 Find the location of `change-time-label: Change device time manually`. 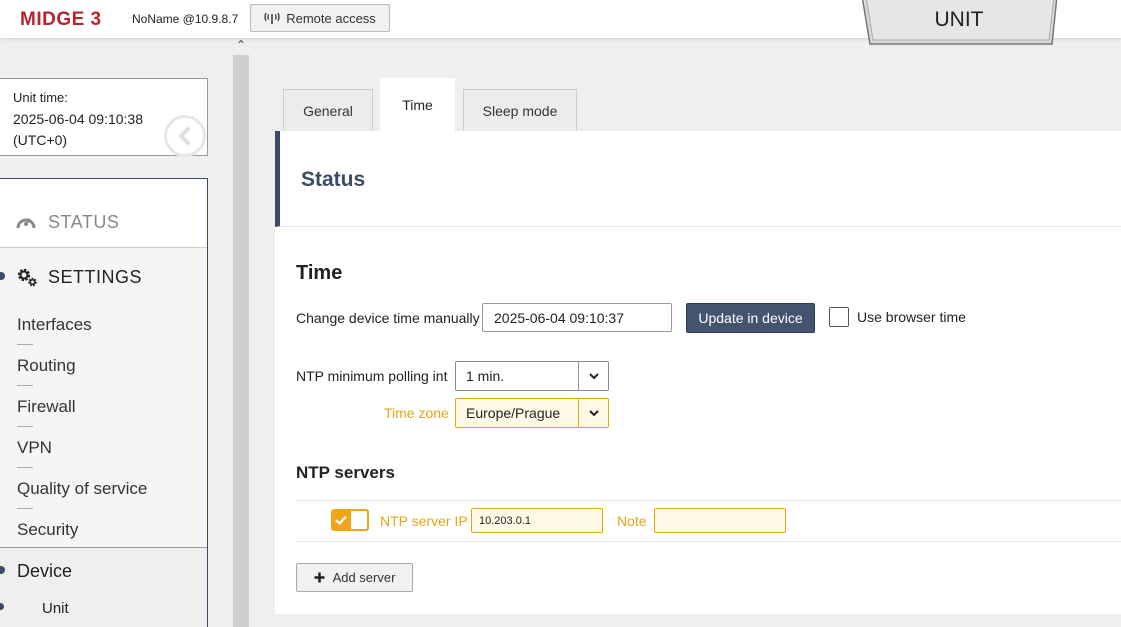

change-time-label: Change device time manually is located at coordinates (388, 318).